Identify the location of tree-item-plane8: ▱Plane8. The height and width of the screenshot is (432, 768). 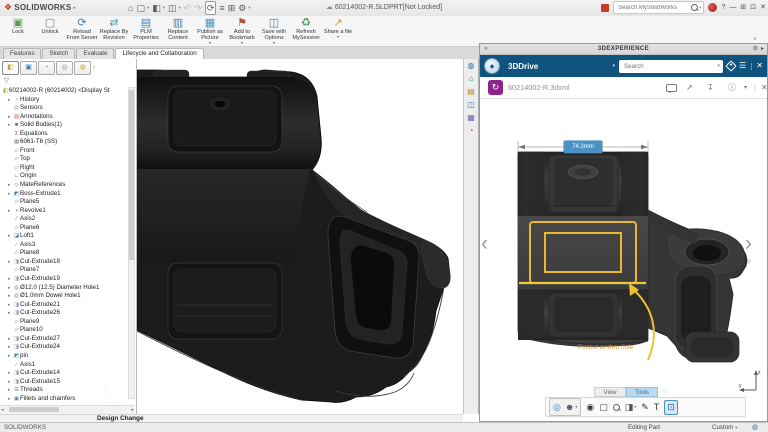
(64, 253).